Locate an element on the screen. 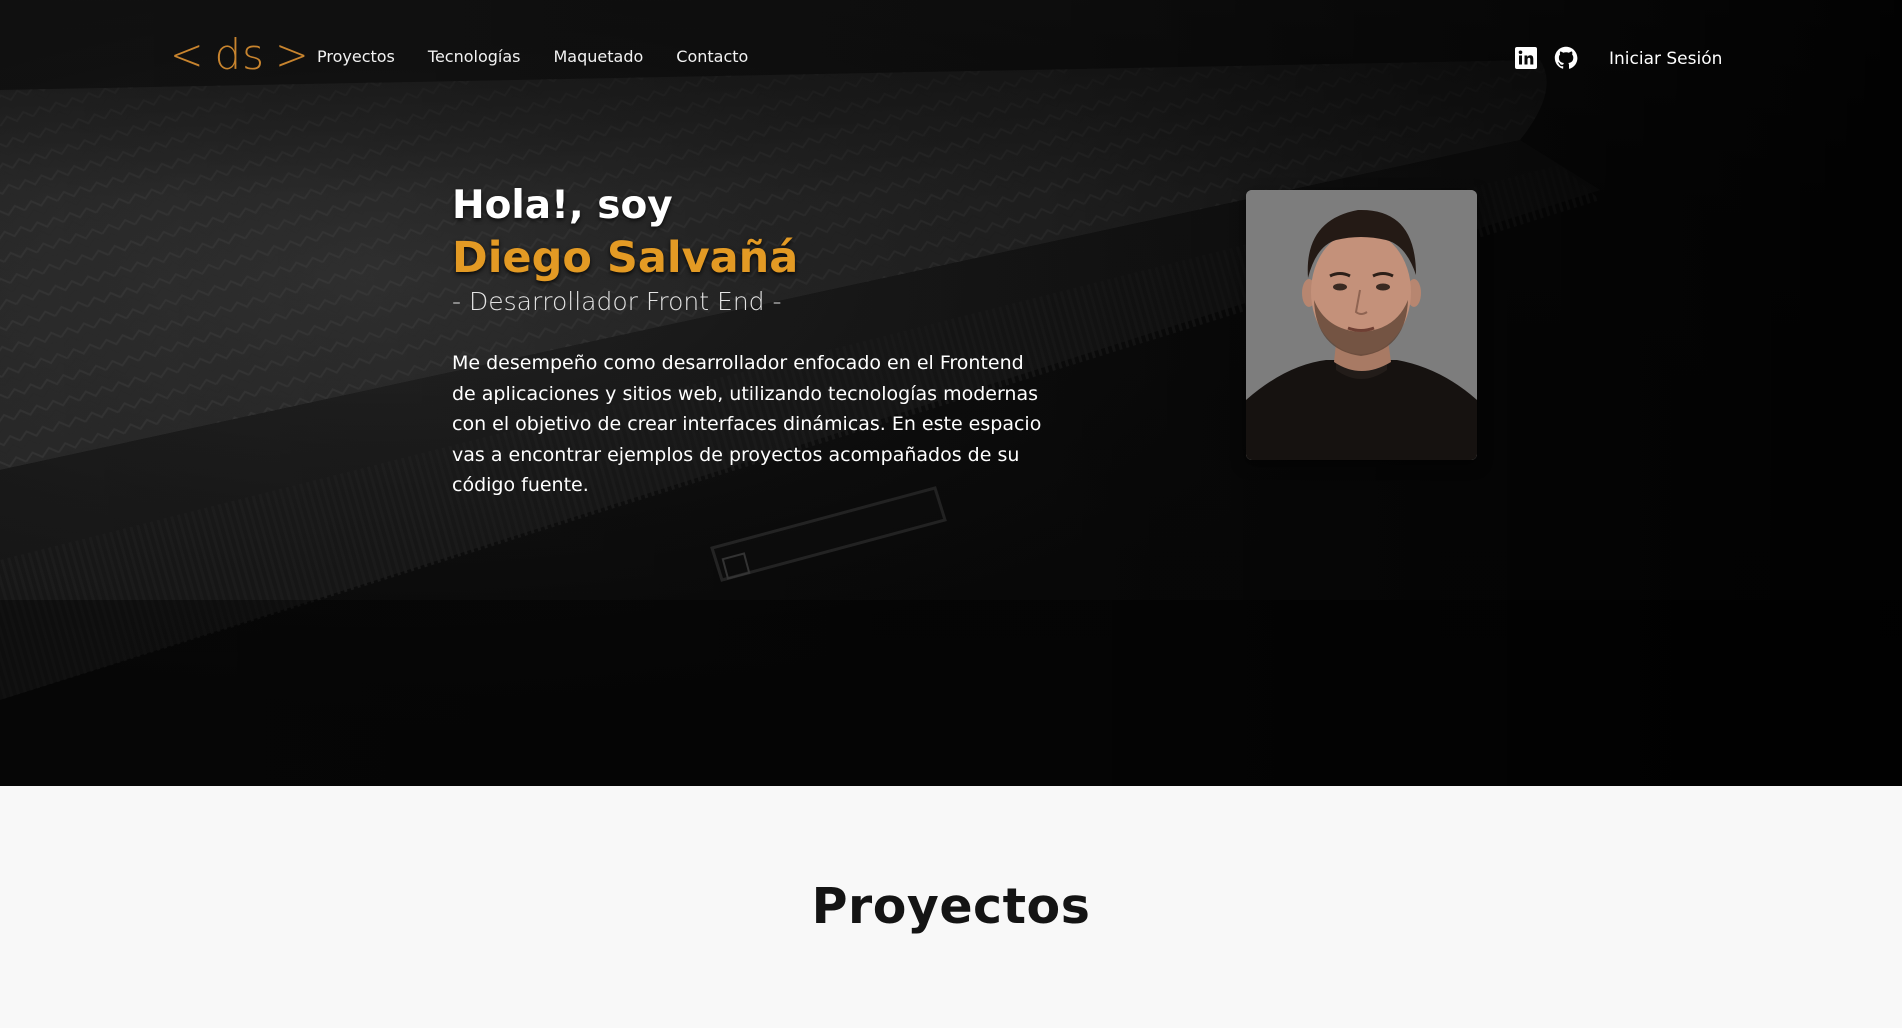 This screenshot has width=1902, height=1028. logo-right-chevron: > is located at coordinates (292, 54).